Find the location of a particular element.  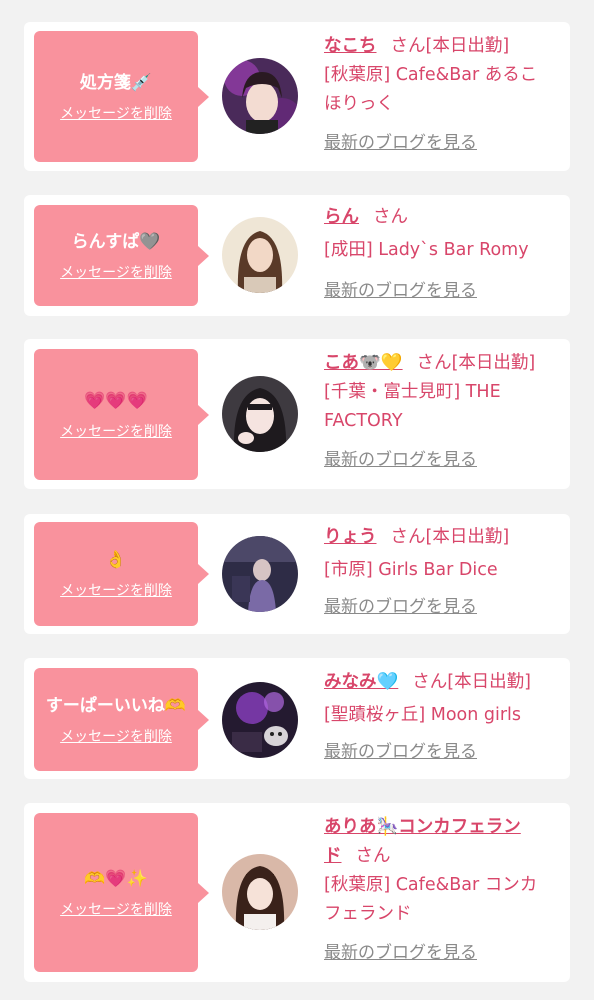

shop-name-cont: ほりっく is located at coordinates (359, 104).